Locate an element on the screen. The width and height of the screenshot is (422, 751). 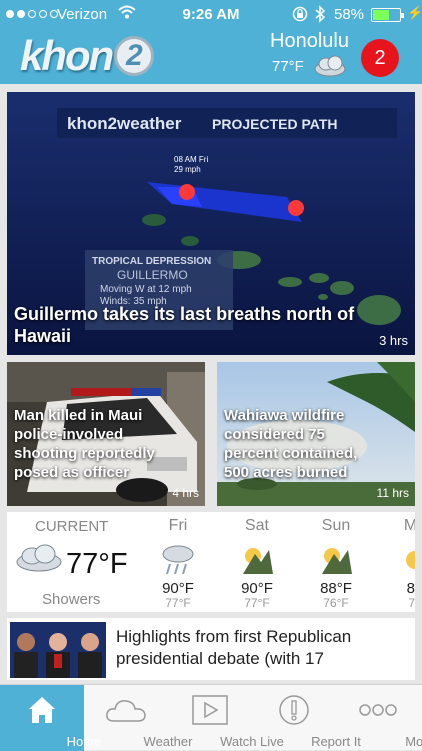
svg-text: khon2weather is located at coordinates (124, 123).